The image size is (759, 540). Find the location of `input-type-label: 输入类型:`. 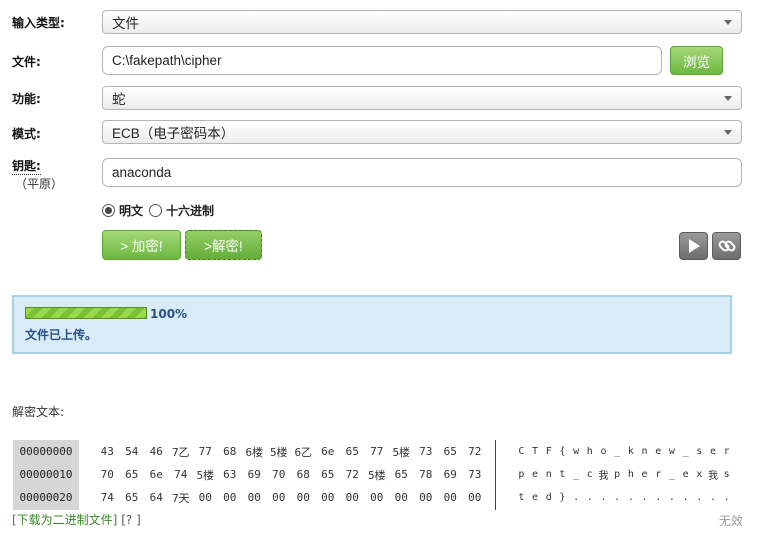

input-type-label: 输入类型: is located at coordinates (38, 23).